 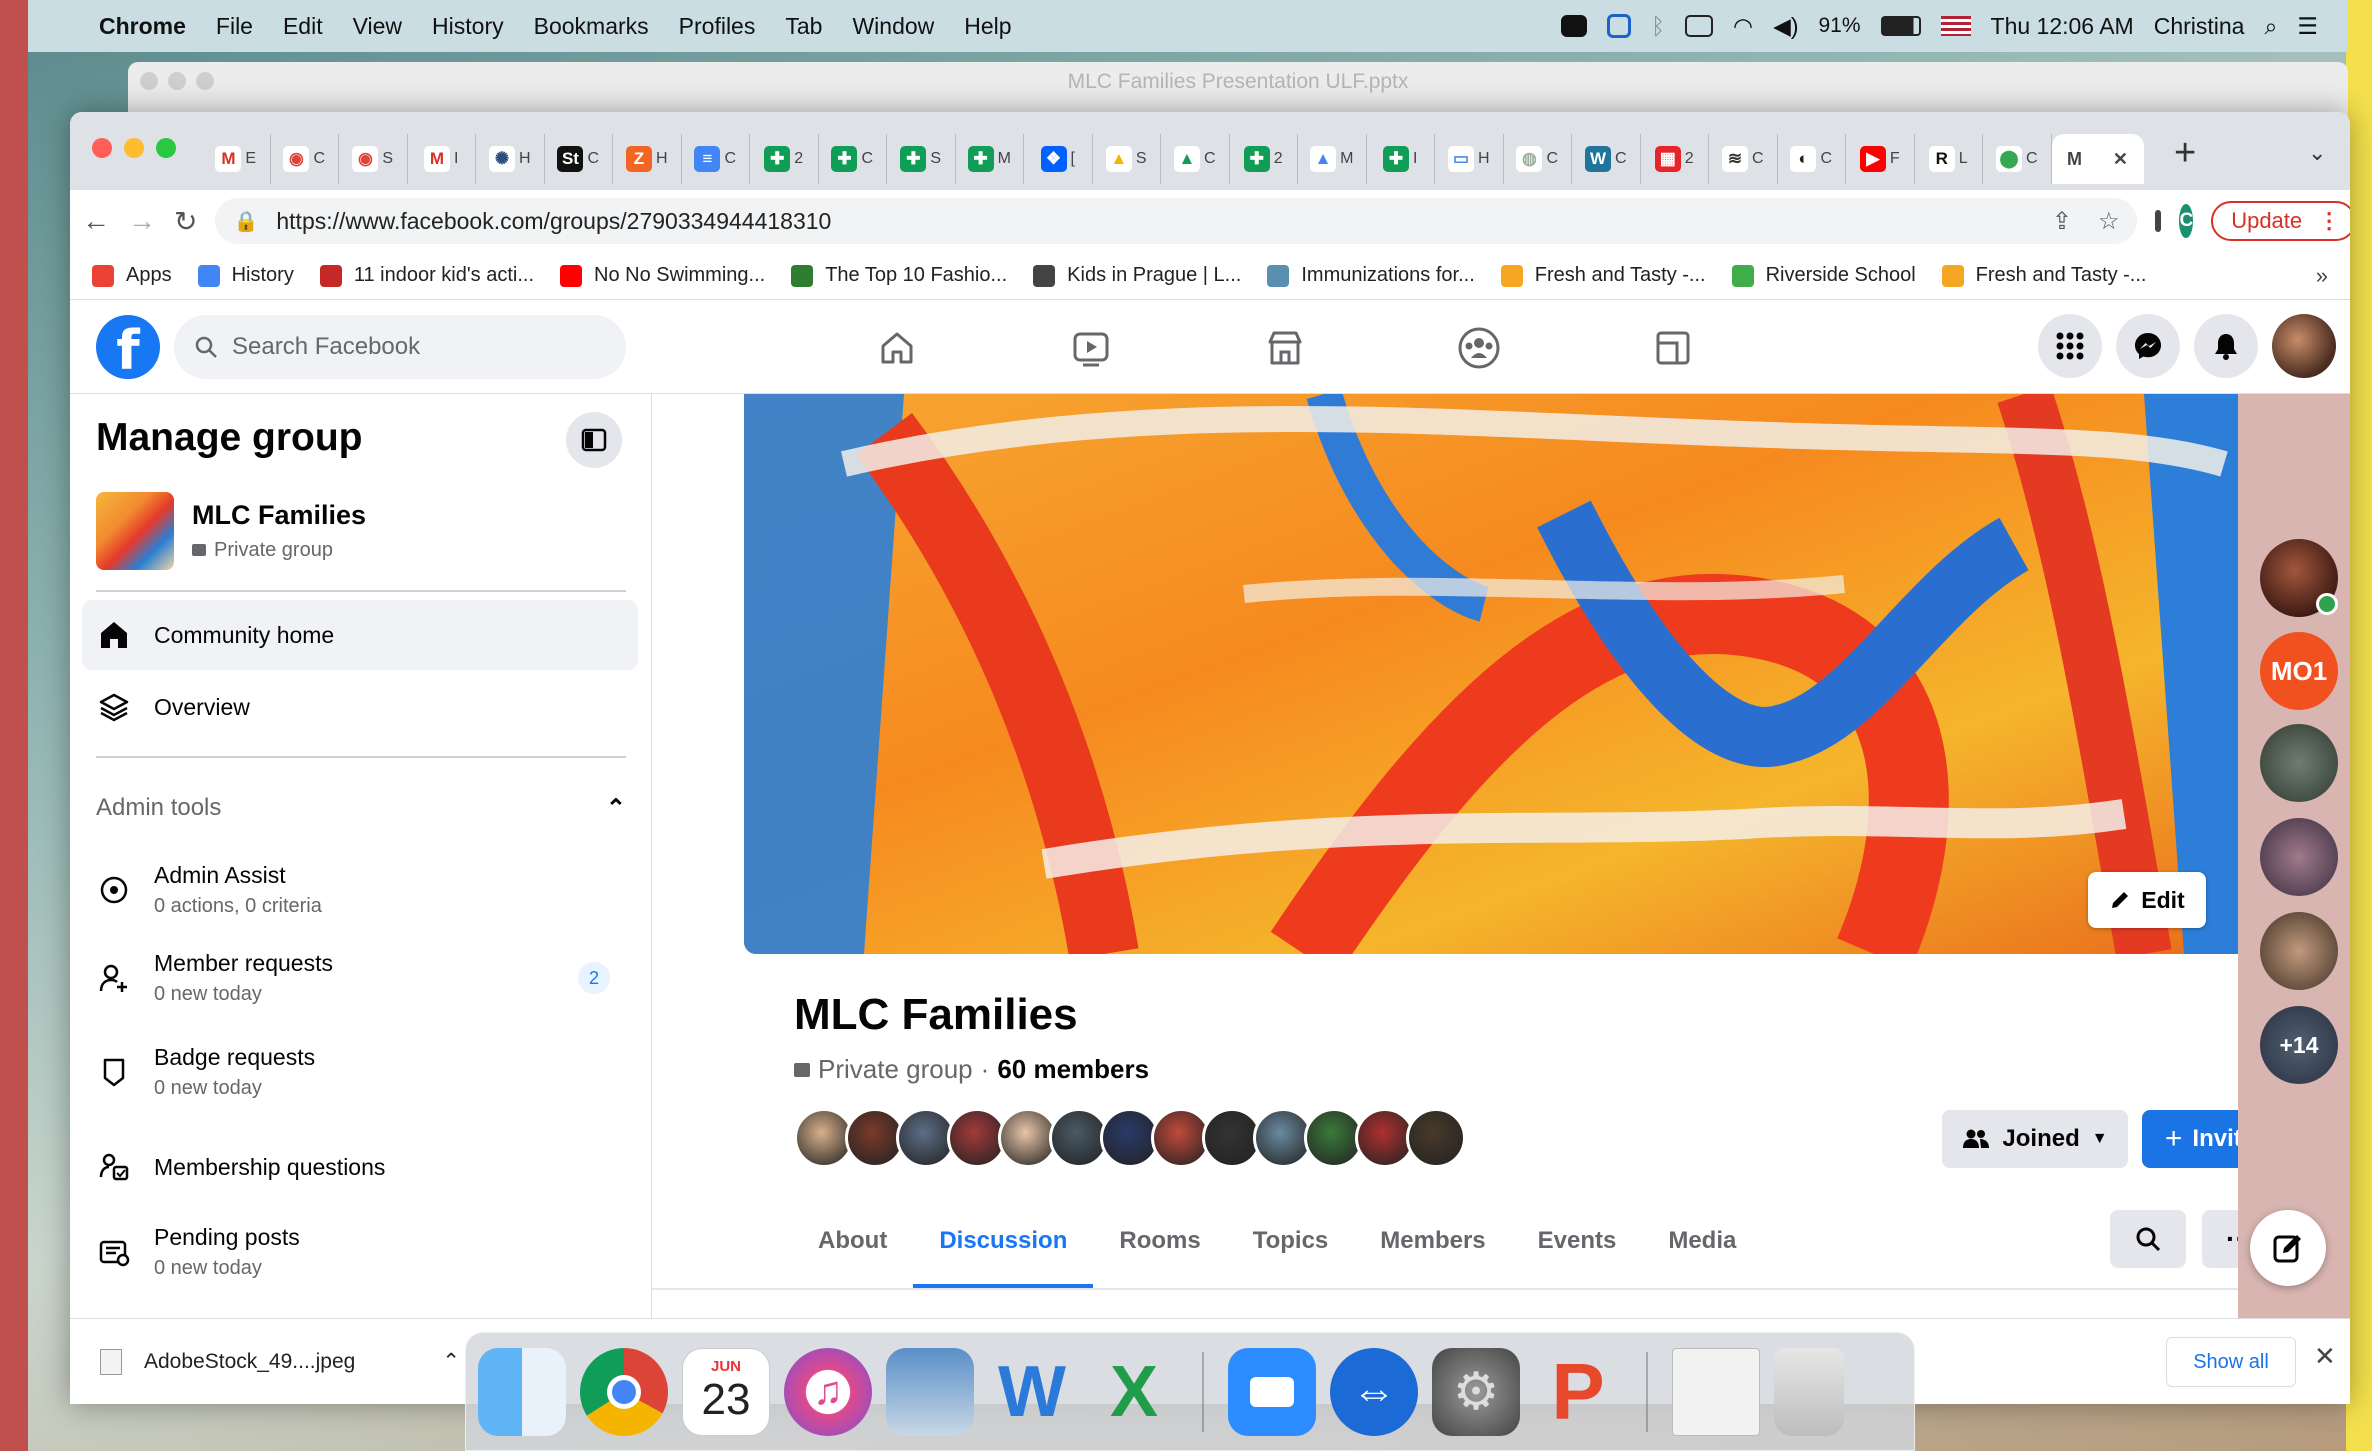 What do you see at coordinates (2097, 159) in the screenshot?
I see `browser-tab-active: M ✕` at bounding box center [2097, 159].